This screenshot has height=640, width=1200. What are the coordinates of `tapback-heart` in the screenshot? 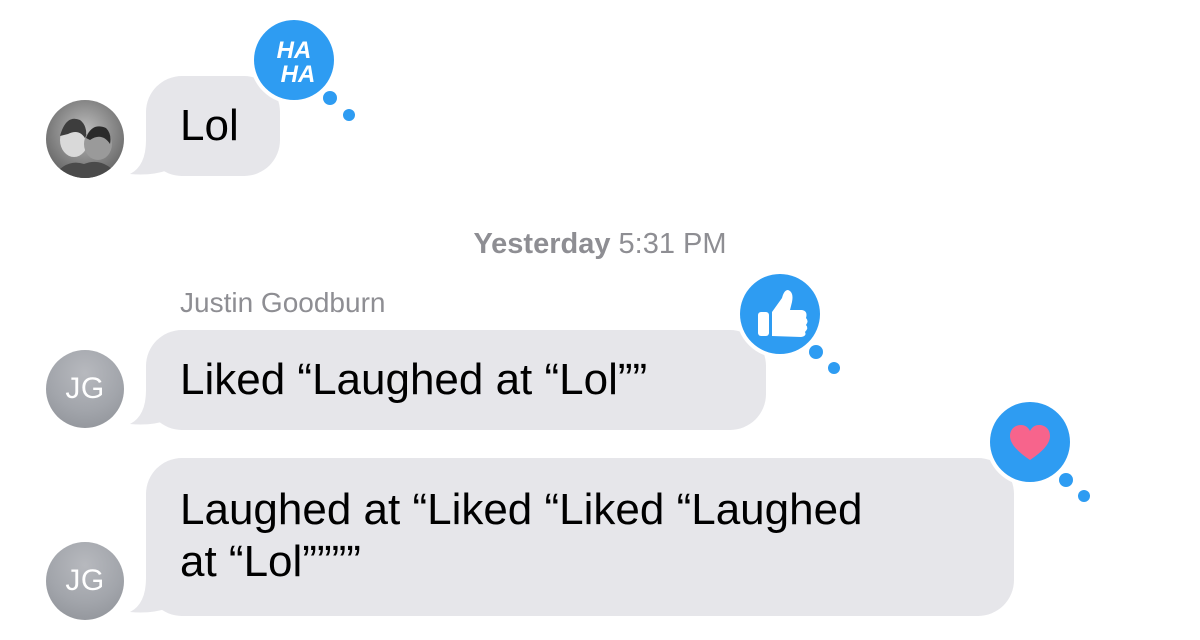 It's located at (1040, 450).